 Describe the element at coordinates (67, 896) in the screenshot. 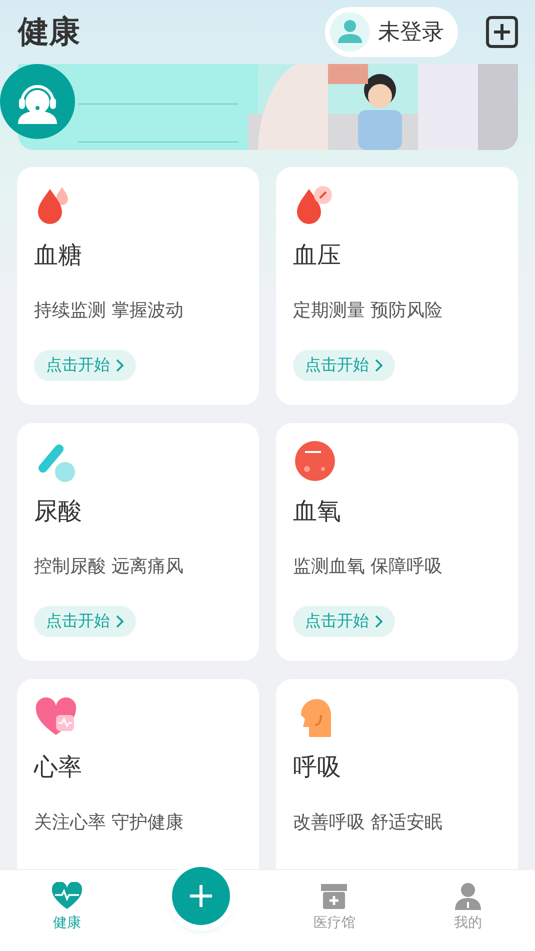

I see `heart-pulse-icon` at that location.